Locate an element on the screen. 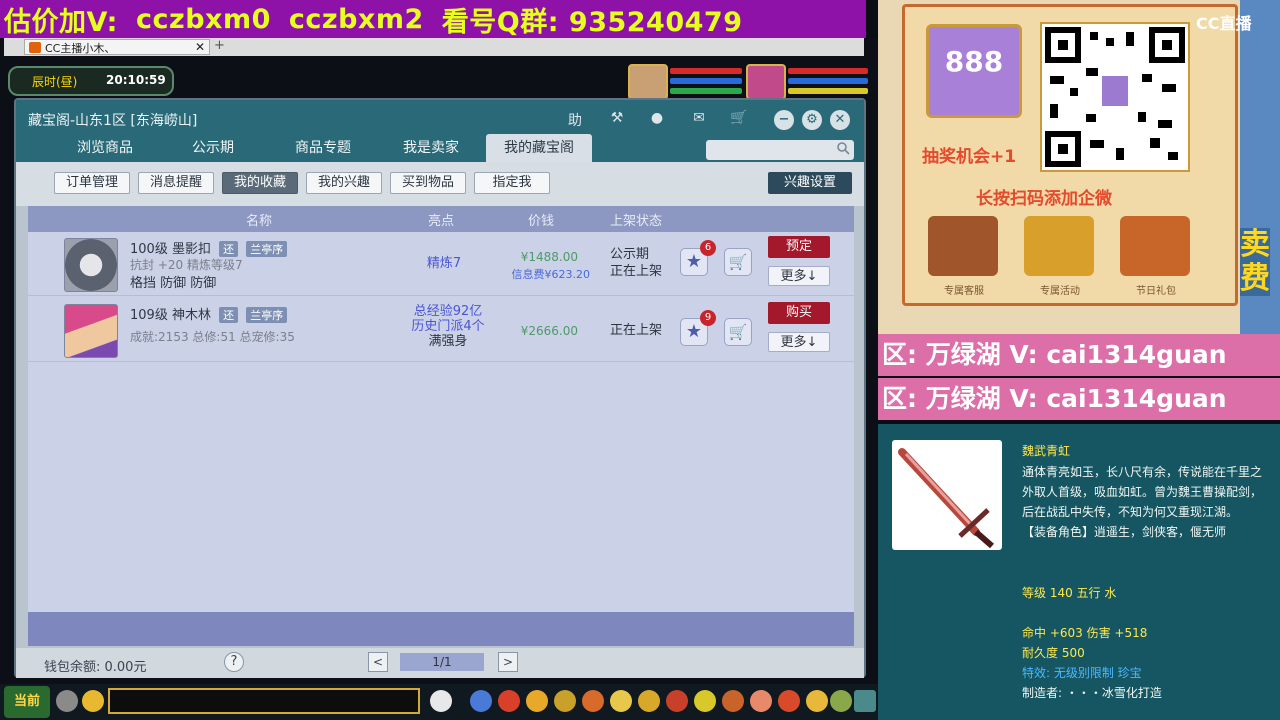 The image size is (1280, 720). pet-avatar is located at coordinates (648, 82).